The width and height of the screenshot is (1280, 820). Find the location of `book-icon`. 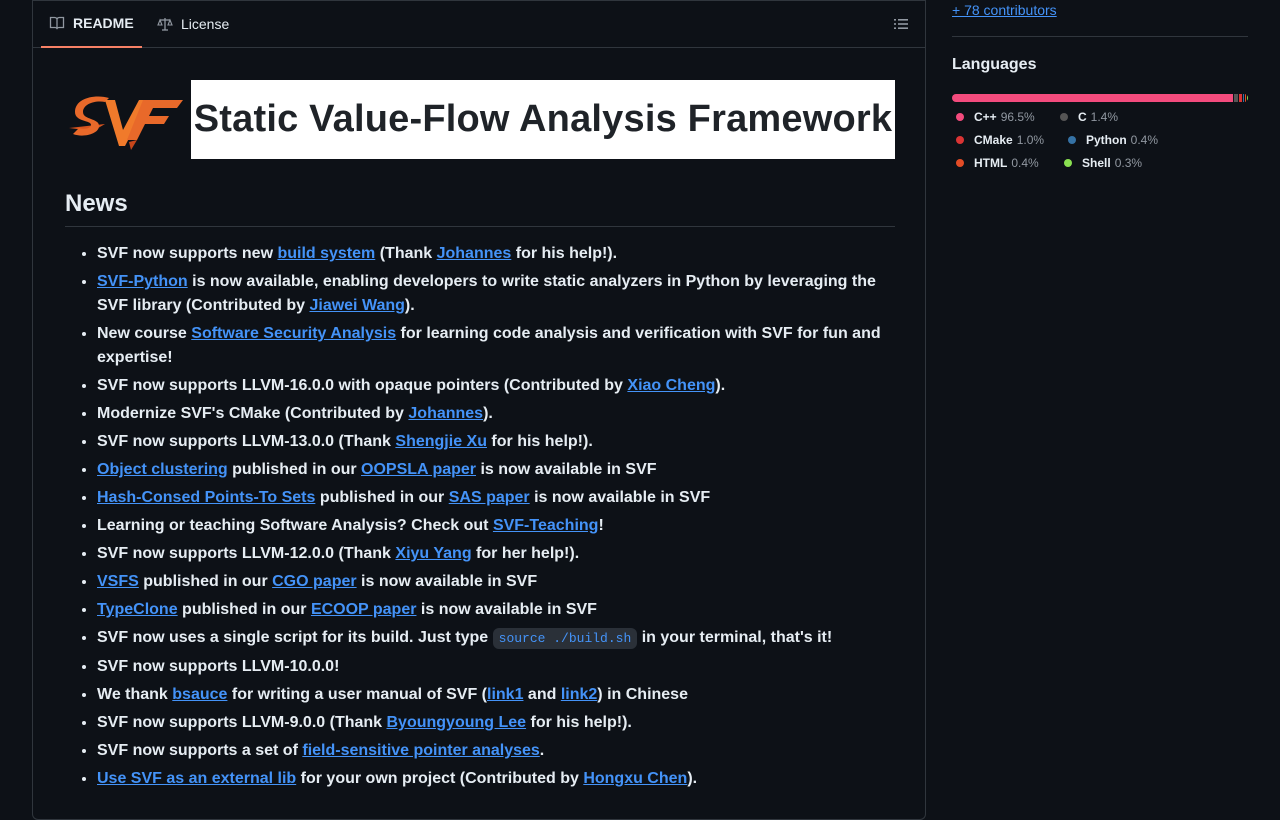

book-icon is located at coordinates (57, 23).